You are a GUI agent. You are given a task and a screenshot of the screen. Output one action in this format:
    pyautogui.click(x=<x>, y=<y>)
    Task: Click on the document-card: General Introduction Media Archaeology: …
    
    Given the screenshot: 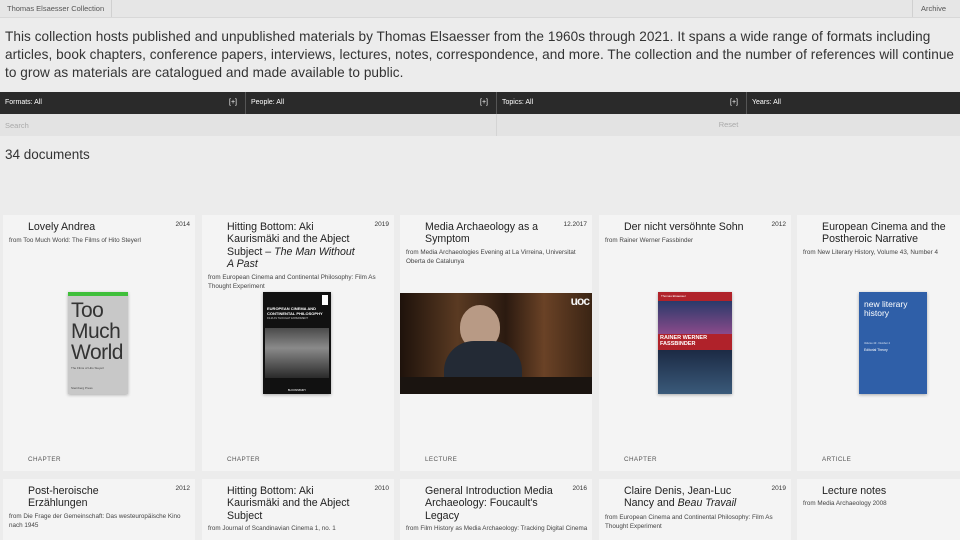 What is the action you would take?
    pyautogui.click(x=496, y=509)
    